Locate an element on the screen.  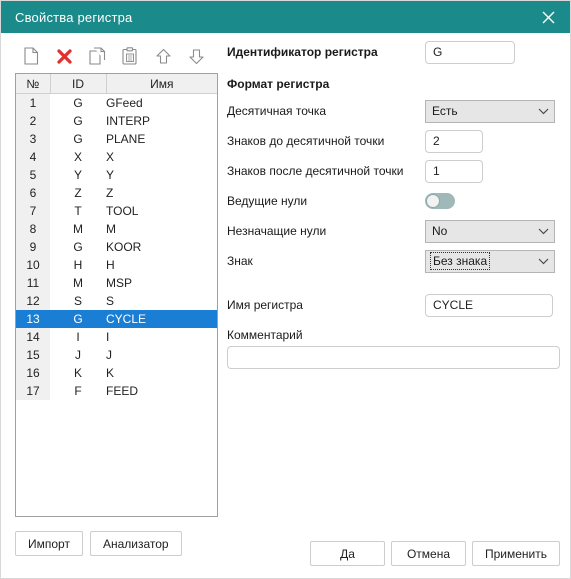
row-name: K is located at coordinates (110, 373).